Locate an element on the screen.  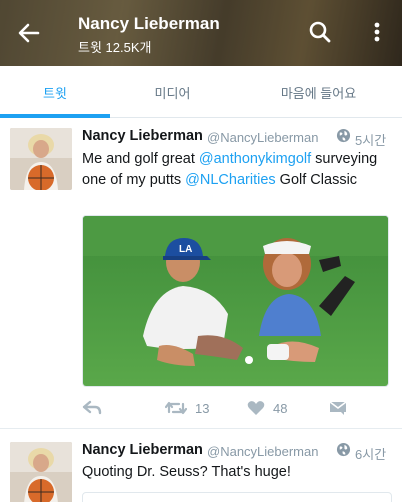
tweet-text: Quoting Dr. Seuss? That's huge! is located at coordinates (186, 472).